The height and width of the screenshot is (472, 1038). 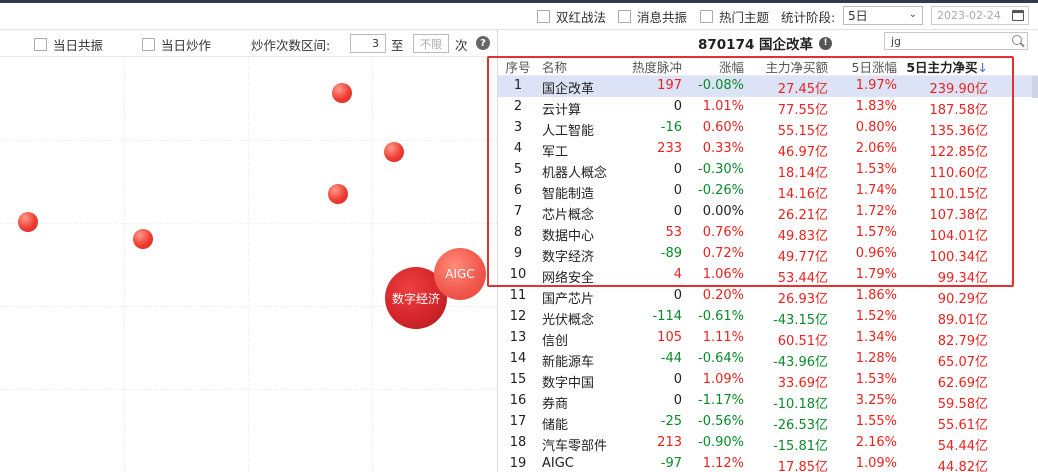 I want to click on row-index: 11, so click(x=518, y=295).